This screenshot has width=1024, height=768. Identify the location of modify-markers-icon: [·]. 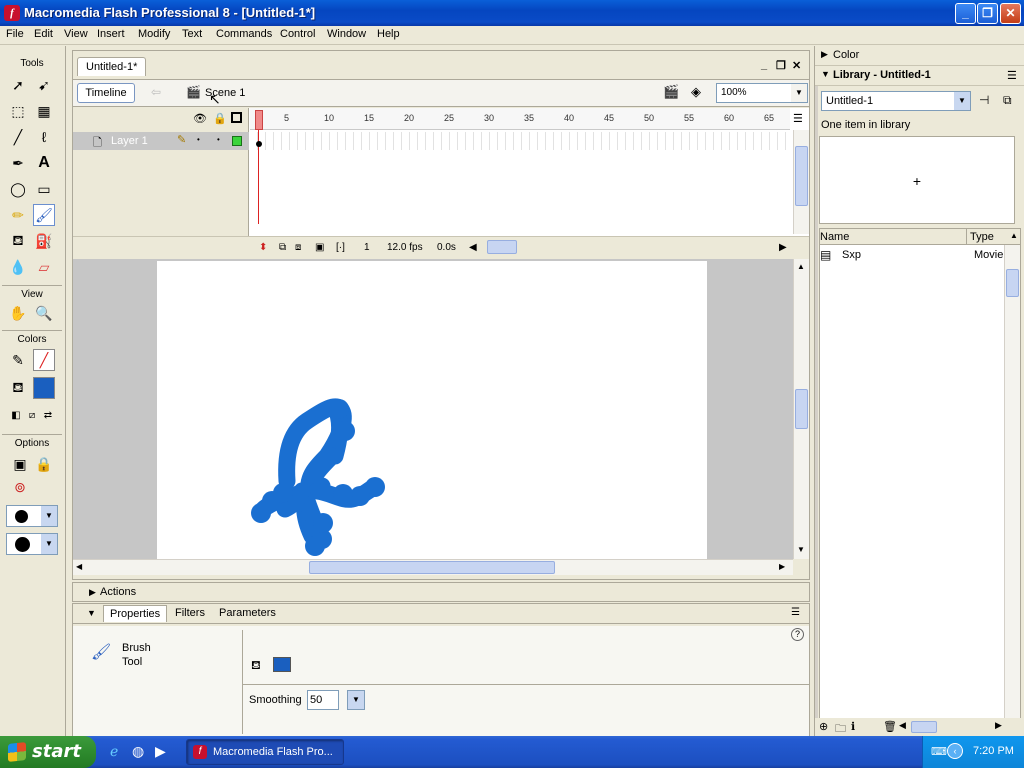
(340, 247).